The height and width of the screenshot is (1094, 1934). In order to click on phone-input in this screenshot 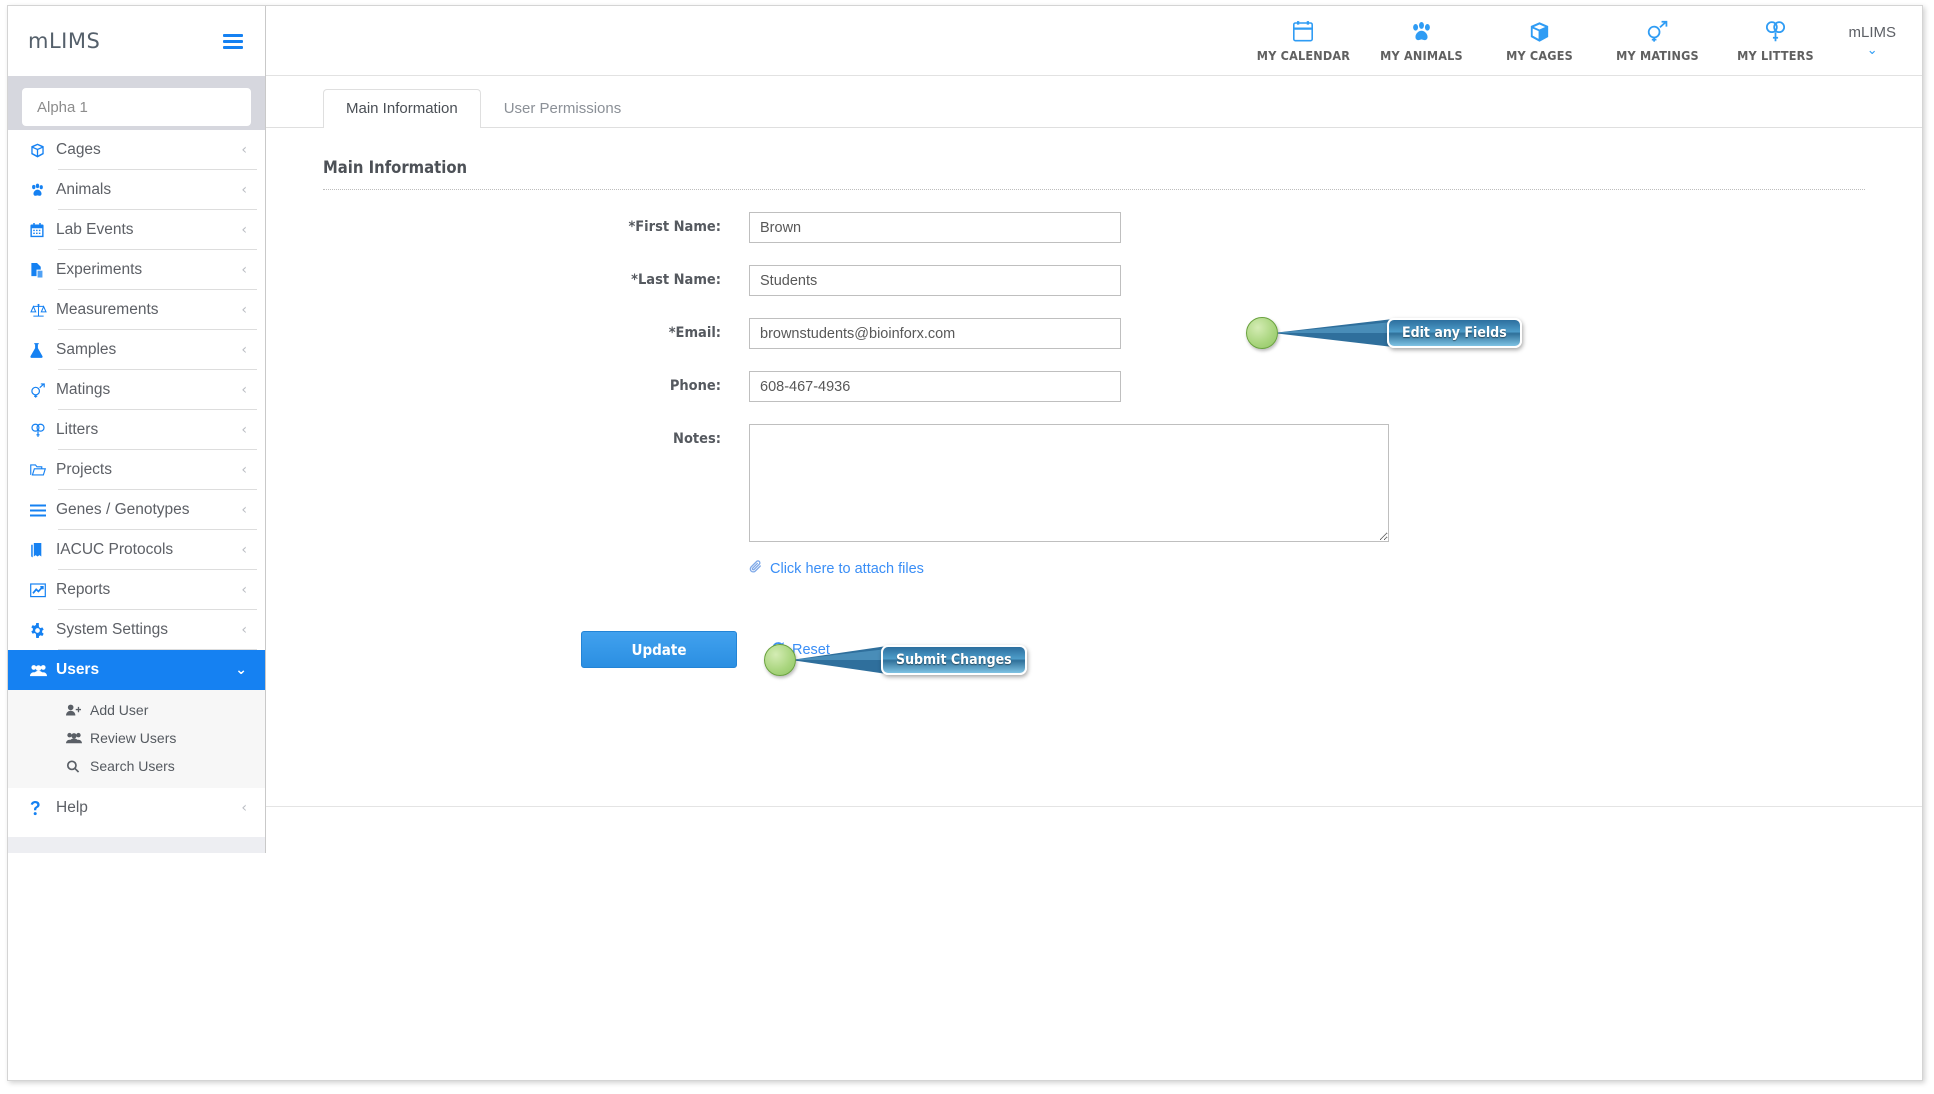, I will do `click(935, 386)`.